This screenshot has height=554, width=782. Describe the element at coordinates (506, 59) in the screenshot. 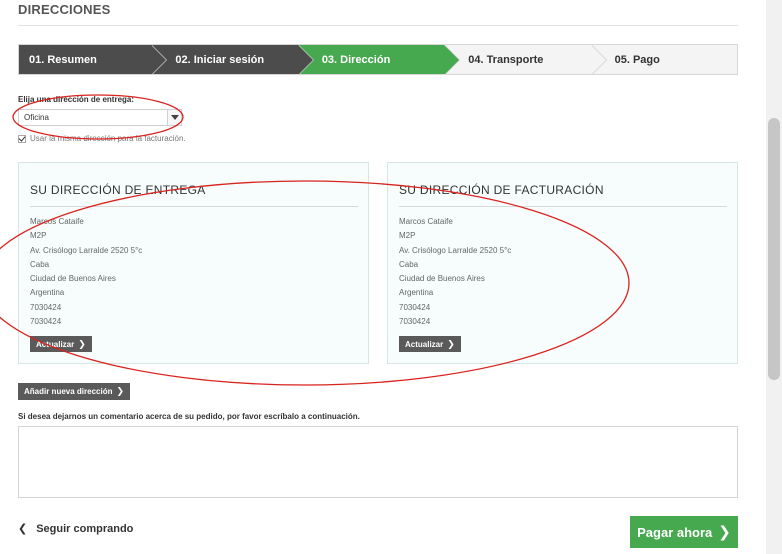

I see `step-label: 04. Transporte` at that location.